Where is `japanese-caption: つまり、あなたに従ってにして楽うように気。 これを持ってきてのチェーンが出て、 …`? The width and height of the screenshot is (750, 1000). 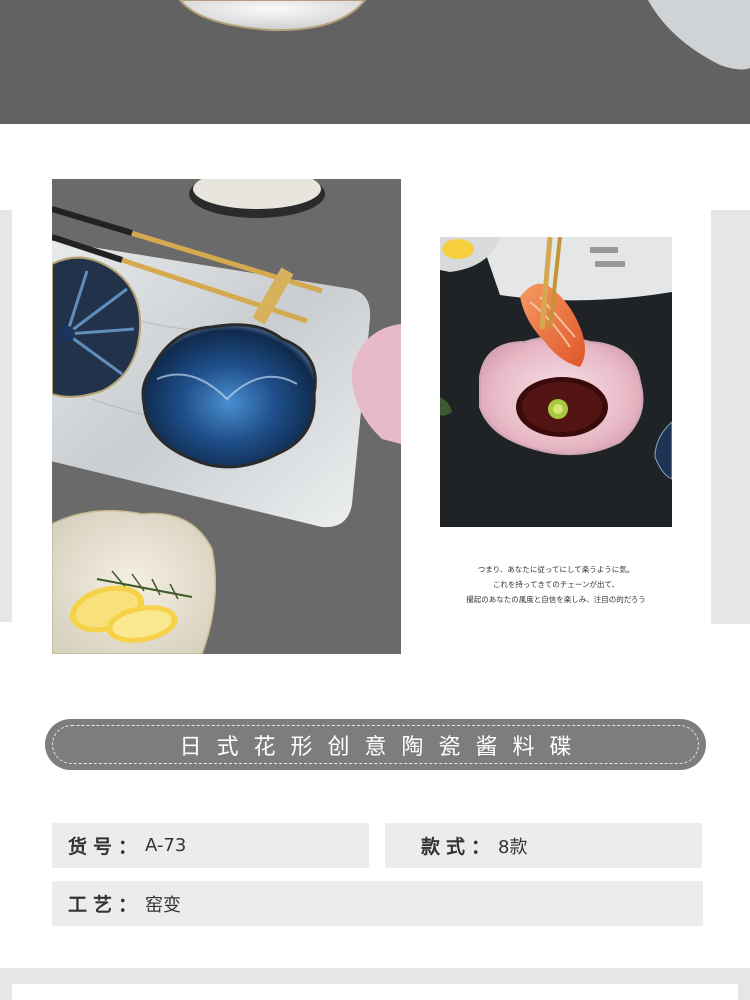
japanese-caption: つまり、あなたに従ってにして楽うように気。 これを持ってきてのチェーンが出て、 … is located at coordinates (556, 584).